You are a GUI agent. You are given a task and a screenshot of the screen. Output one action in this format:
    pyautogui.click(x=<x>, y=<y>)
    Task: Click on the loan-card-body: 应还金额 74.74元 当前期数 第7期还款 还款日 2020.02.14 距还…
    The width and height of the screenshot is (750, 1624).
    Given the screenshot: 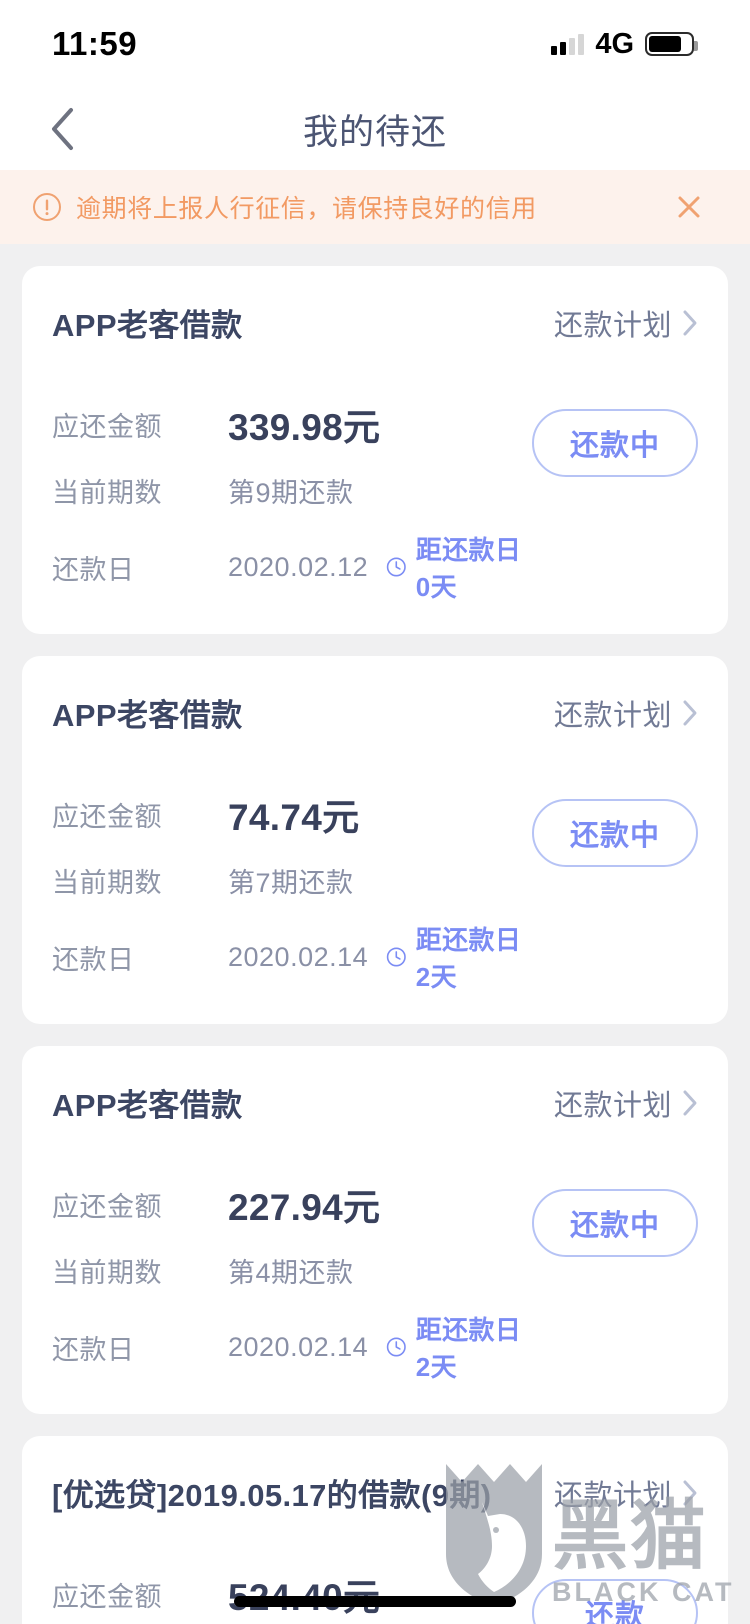 What is the action you would take?
    pyautogui.click(x=375, y=890)
    